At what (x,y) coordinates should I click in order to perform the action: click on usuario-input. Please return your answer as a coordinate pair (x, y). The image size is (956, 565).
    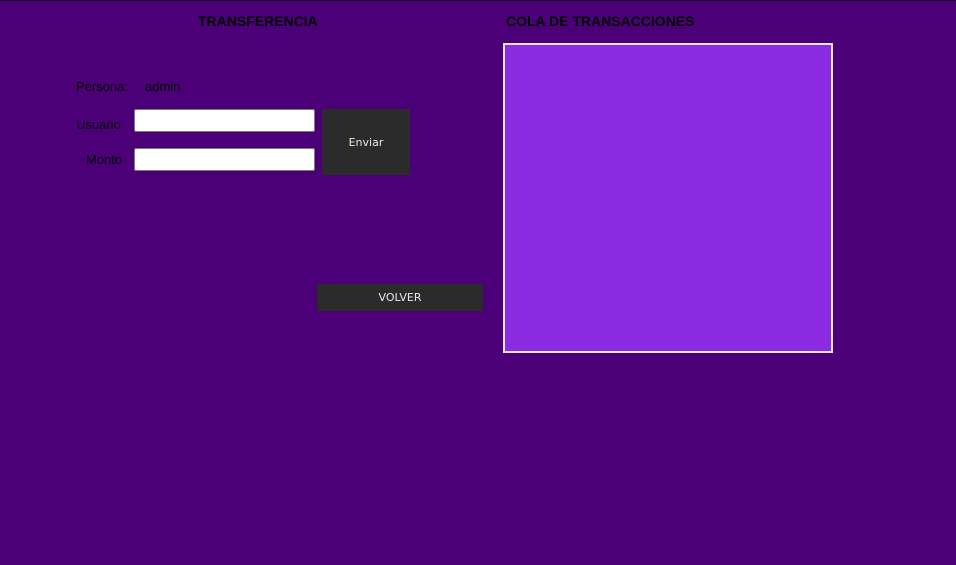
    Looking at the image, I should click on (224, 120).